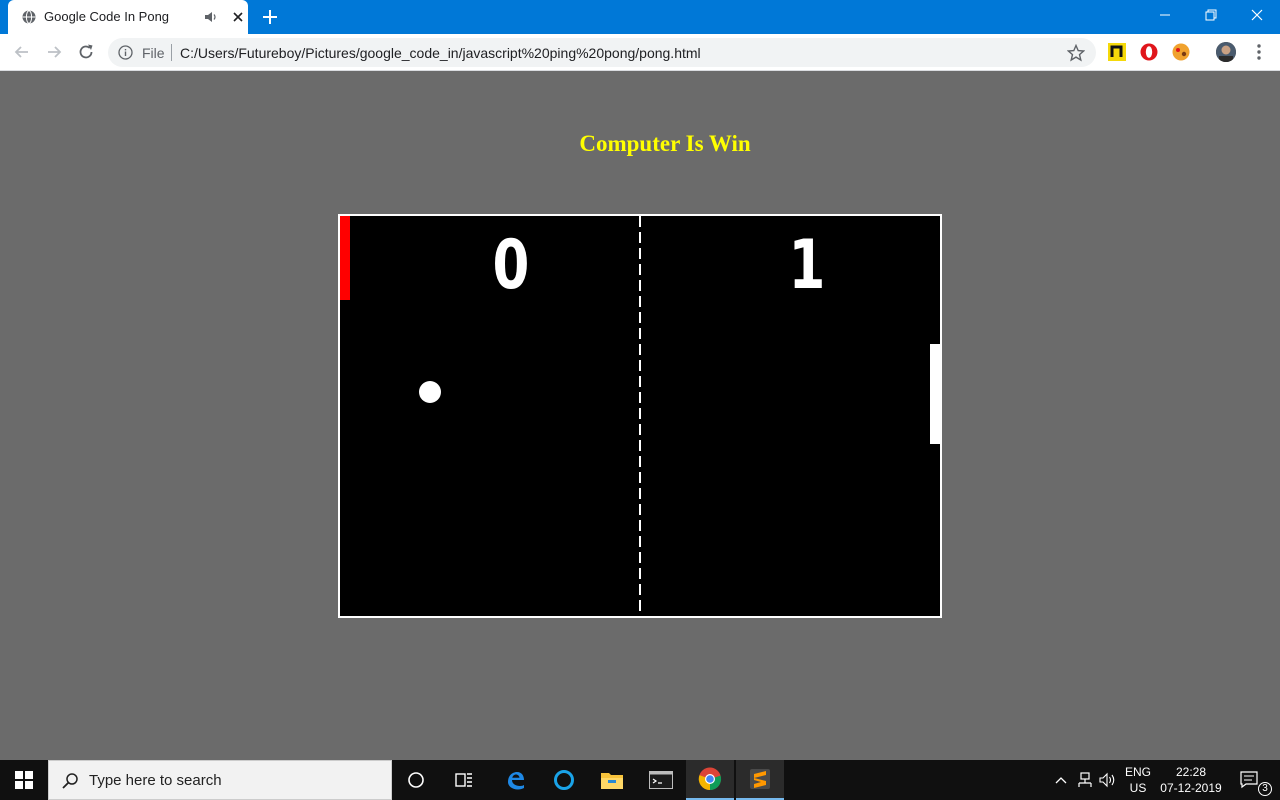  I want to click on minimize-icon, so click(1165, 15).